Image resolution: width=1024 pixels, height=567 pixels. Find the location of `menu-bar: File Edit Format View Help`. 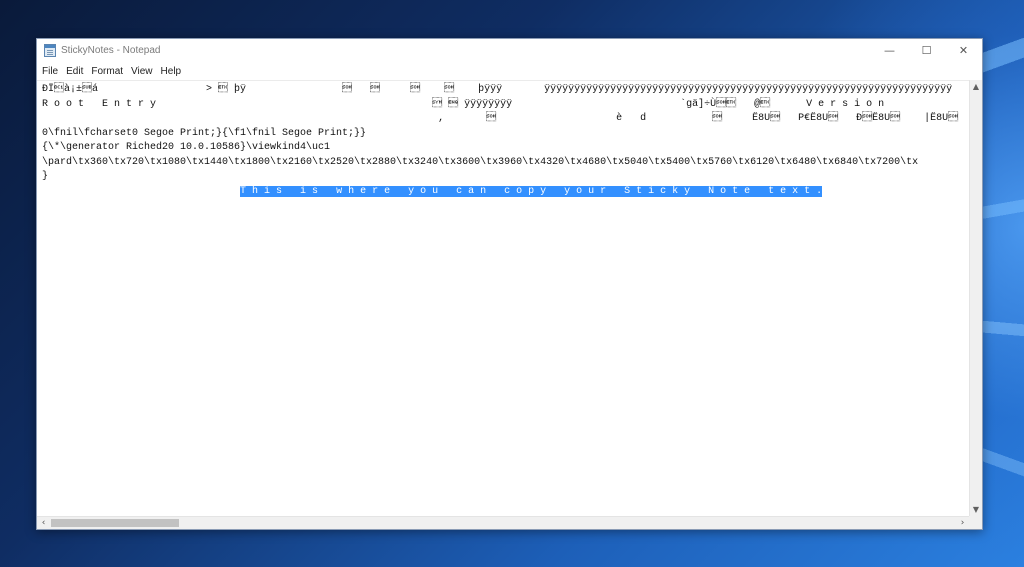

menu-bar: File Edit Format View Help is located at coordinates (509, 71).